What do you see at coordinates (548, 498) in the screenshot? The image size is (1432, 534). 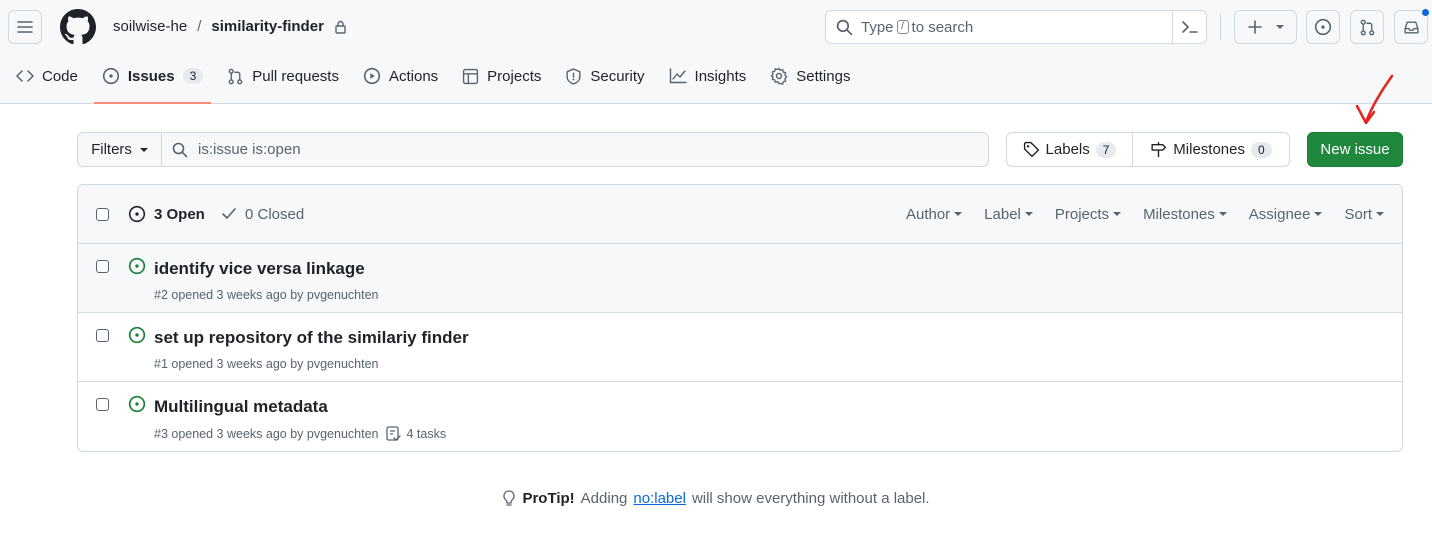 I see `protip-title: ProTip!` at bounding box center [548, 498].